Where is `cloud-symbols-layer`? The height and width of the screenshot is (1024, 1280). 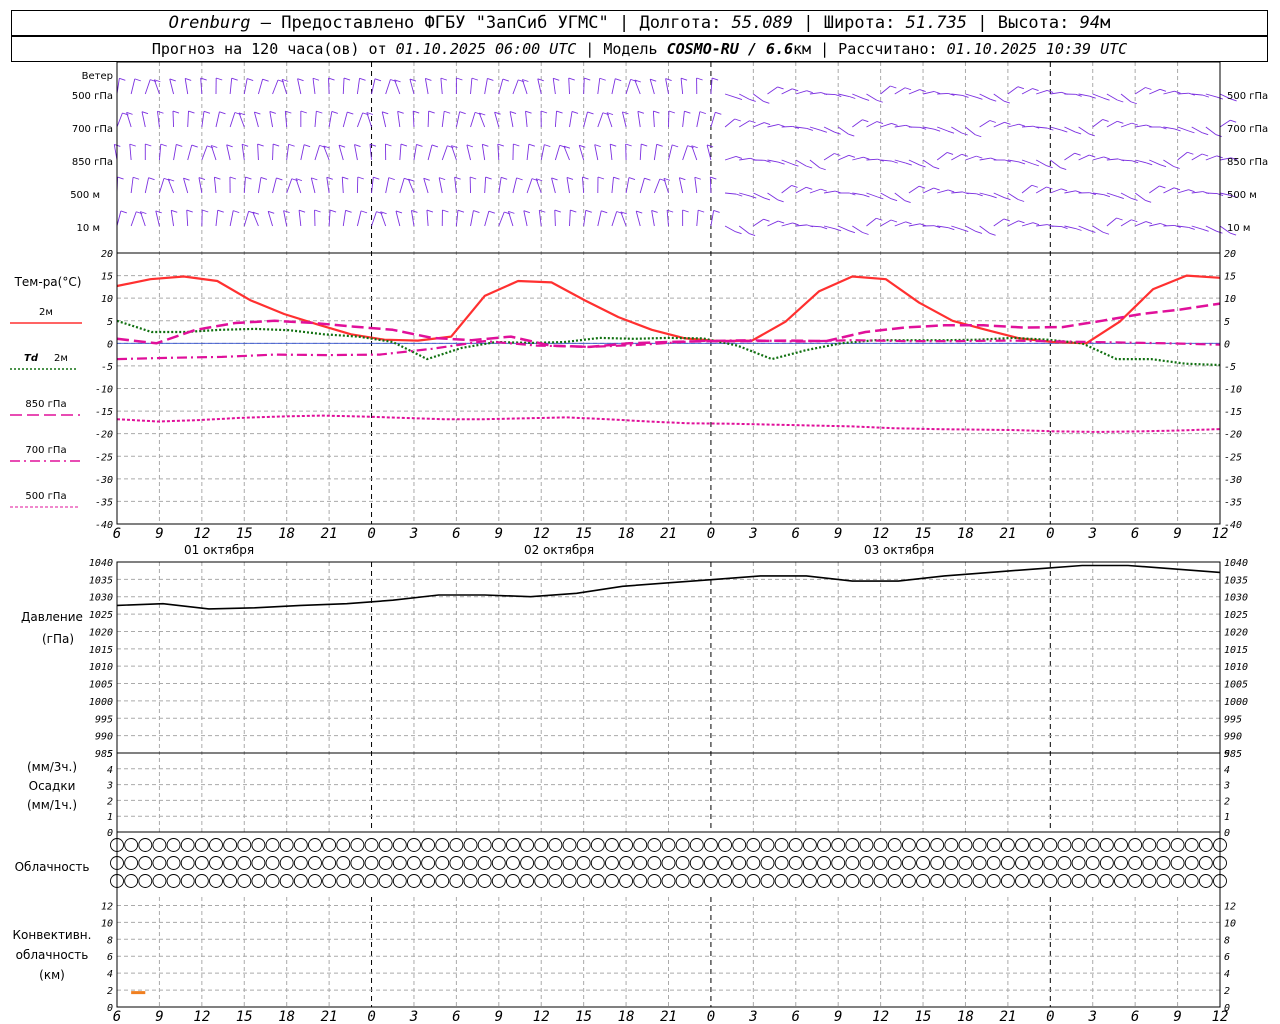 cloud-symbols-layer is located at coordinates (668, 863).